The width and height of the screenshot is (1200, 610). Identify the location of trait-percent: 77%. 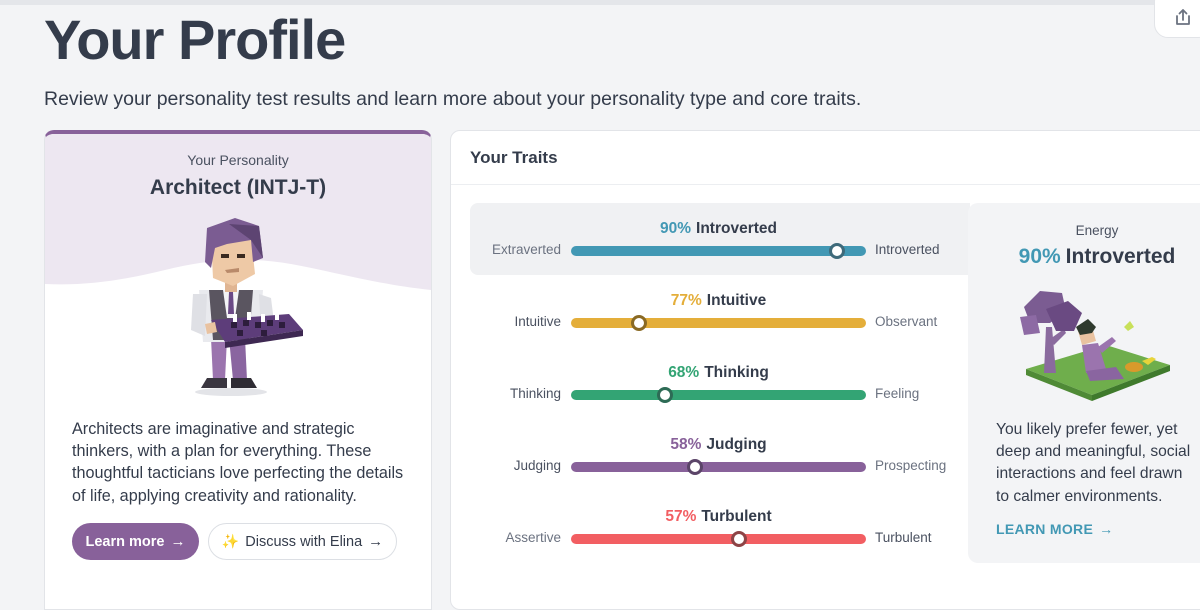
(686, 300).